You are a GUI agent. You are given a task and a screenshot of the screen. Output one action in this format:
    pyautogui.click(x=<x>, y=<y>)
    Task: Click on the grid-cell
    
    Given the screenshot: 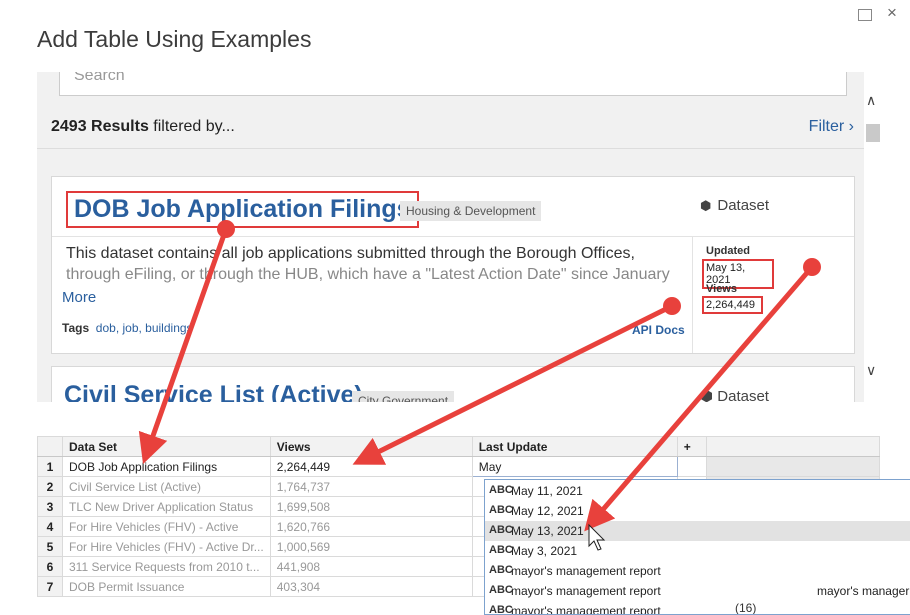 What is the action you would take?
    pyautogui.click(x=691, y=466)
    